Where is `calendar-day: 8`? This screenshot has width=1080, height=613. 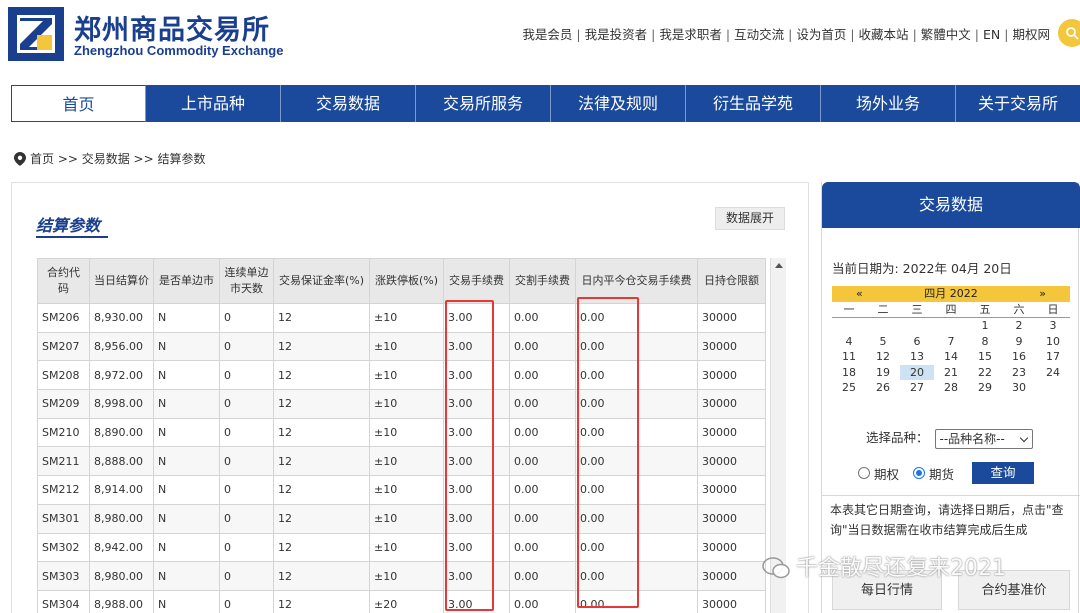
calendar-day: 8 is located at coordinates (985, 342).